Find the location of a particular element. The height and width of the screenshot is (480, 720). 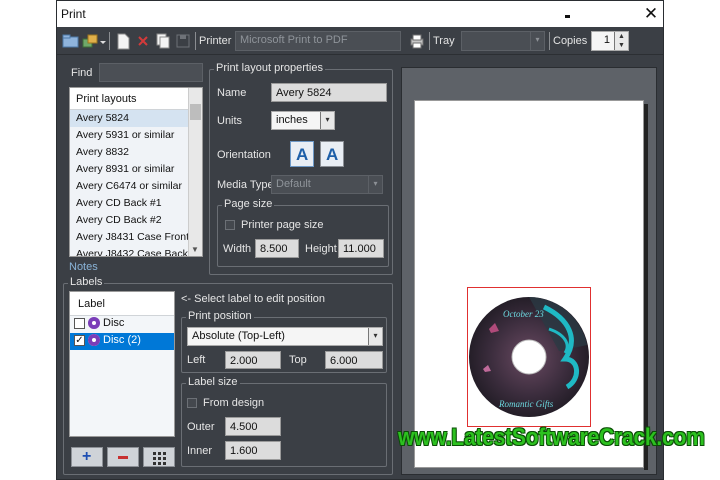

portrait-orientation-button: A is located at coordinates (302, 154).